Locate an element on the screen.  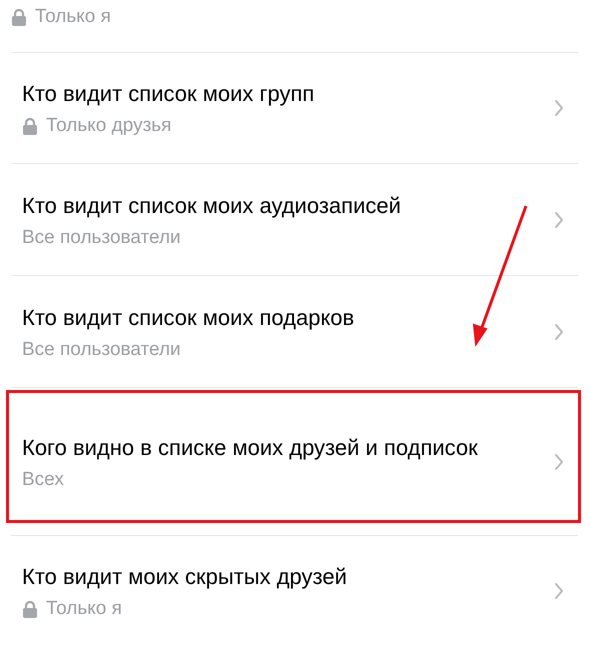
setting-title: Кто видит моих скрытых друзей is located at coordinates (185, 576).